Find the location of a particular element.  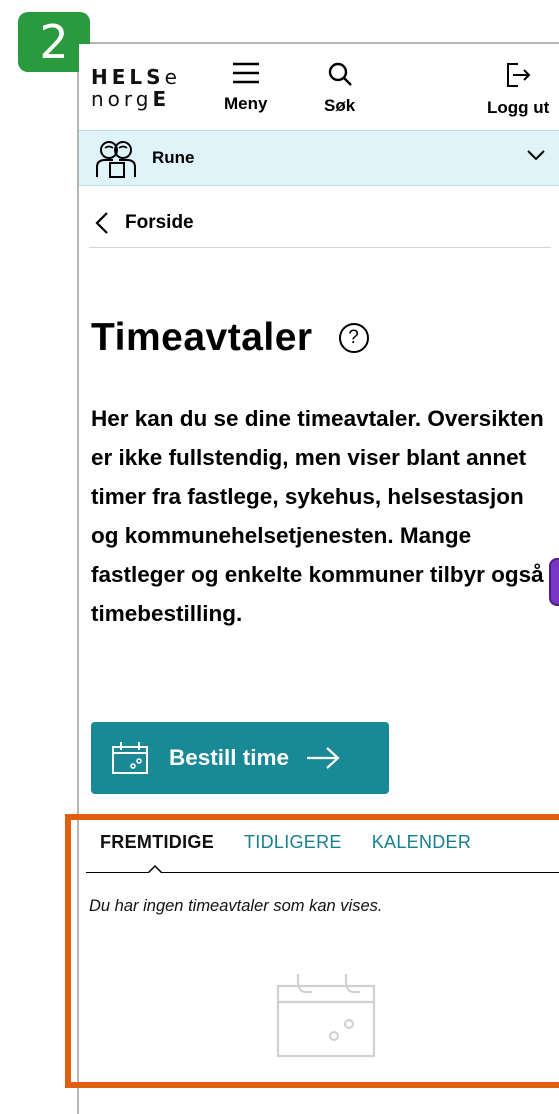

chevron-left-icon is located at coordinates (101, 222).